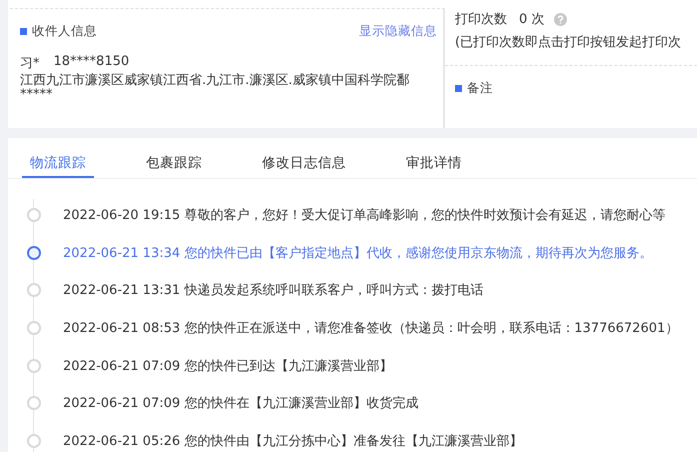  I want to click on receiver-name: 习*, so click(30, 63).